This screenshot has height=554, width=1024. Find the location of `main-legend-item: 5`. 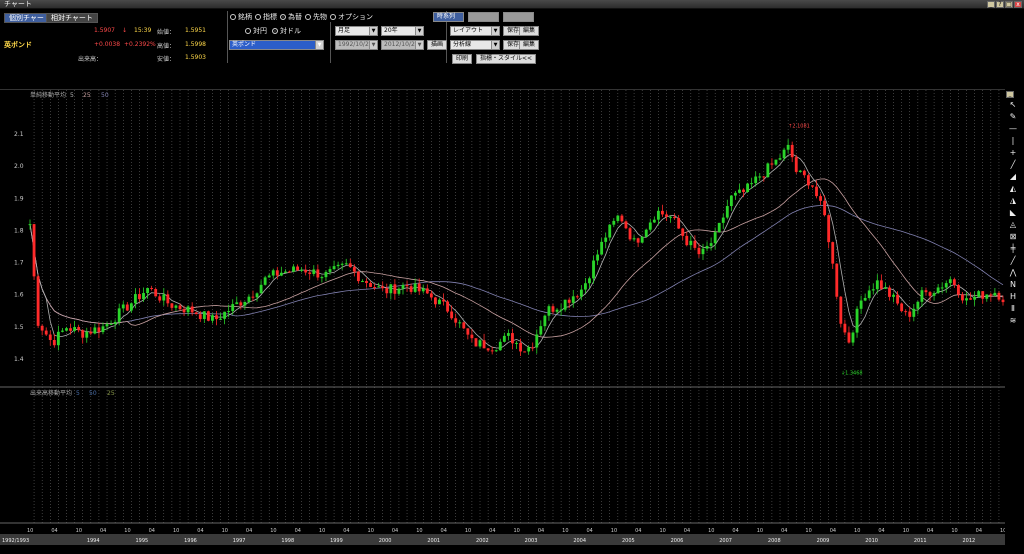

main-legend-item: 5 is located at coordinates (72, 95).